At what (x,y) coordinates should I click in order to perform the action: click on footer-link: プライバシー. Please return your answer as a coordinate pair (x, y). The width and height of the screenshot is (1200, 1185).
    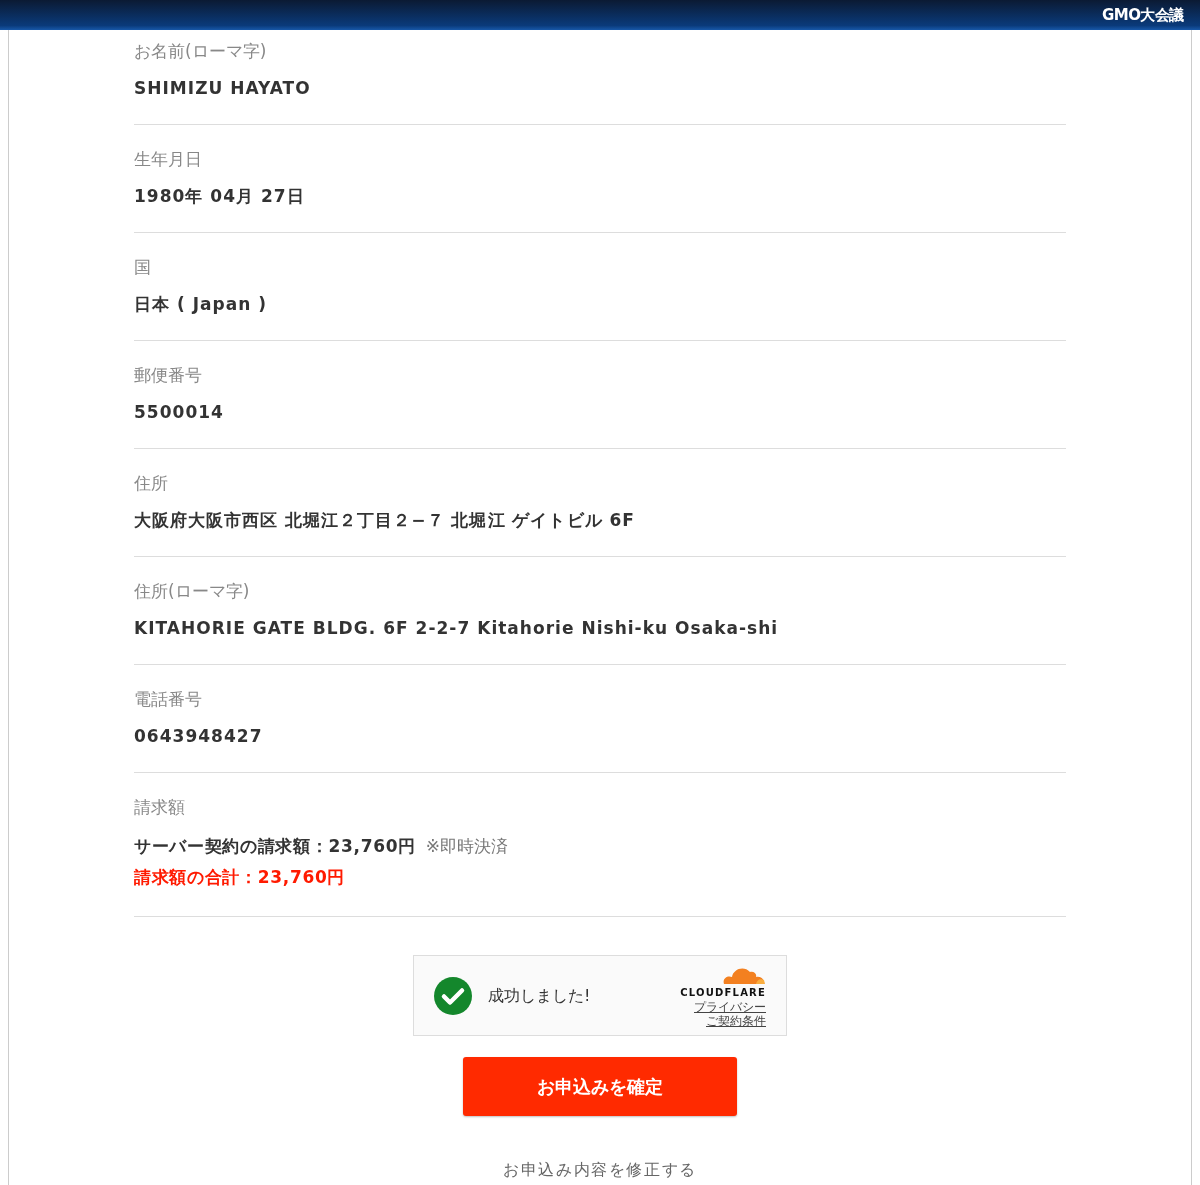
    Looking at the image, I should click on (730, 1007).